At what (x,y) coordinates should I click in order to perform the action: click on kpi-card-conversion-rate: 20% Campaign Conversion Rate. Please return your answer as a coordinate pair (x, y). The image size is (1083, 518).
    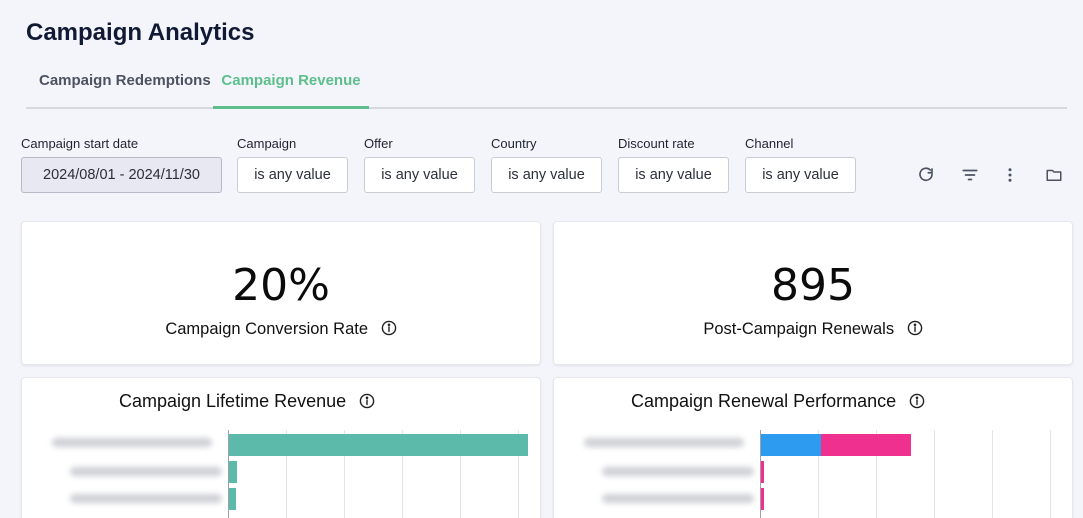
    Looking at the image, I should click on (281, 293).